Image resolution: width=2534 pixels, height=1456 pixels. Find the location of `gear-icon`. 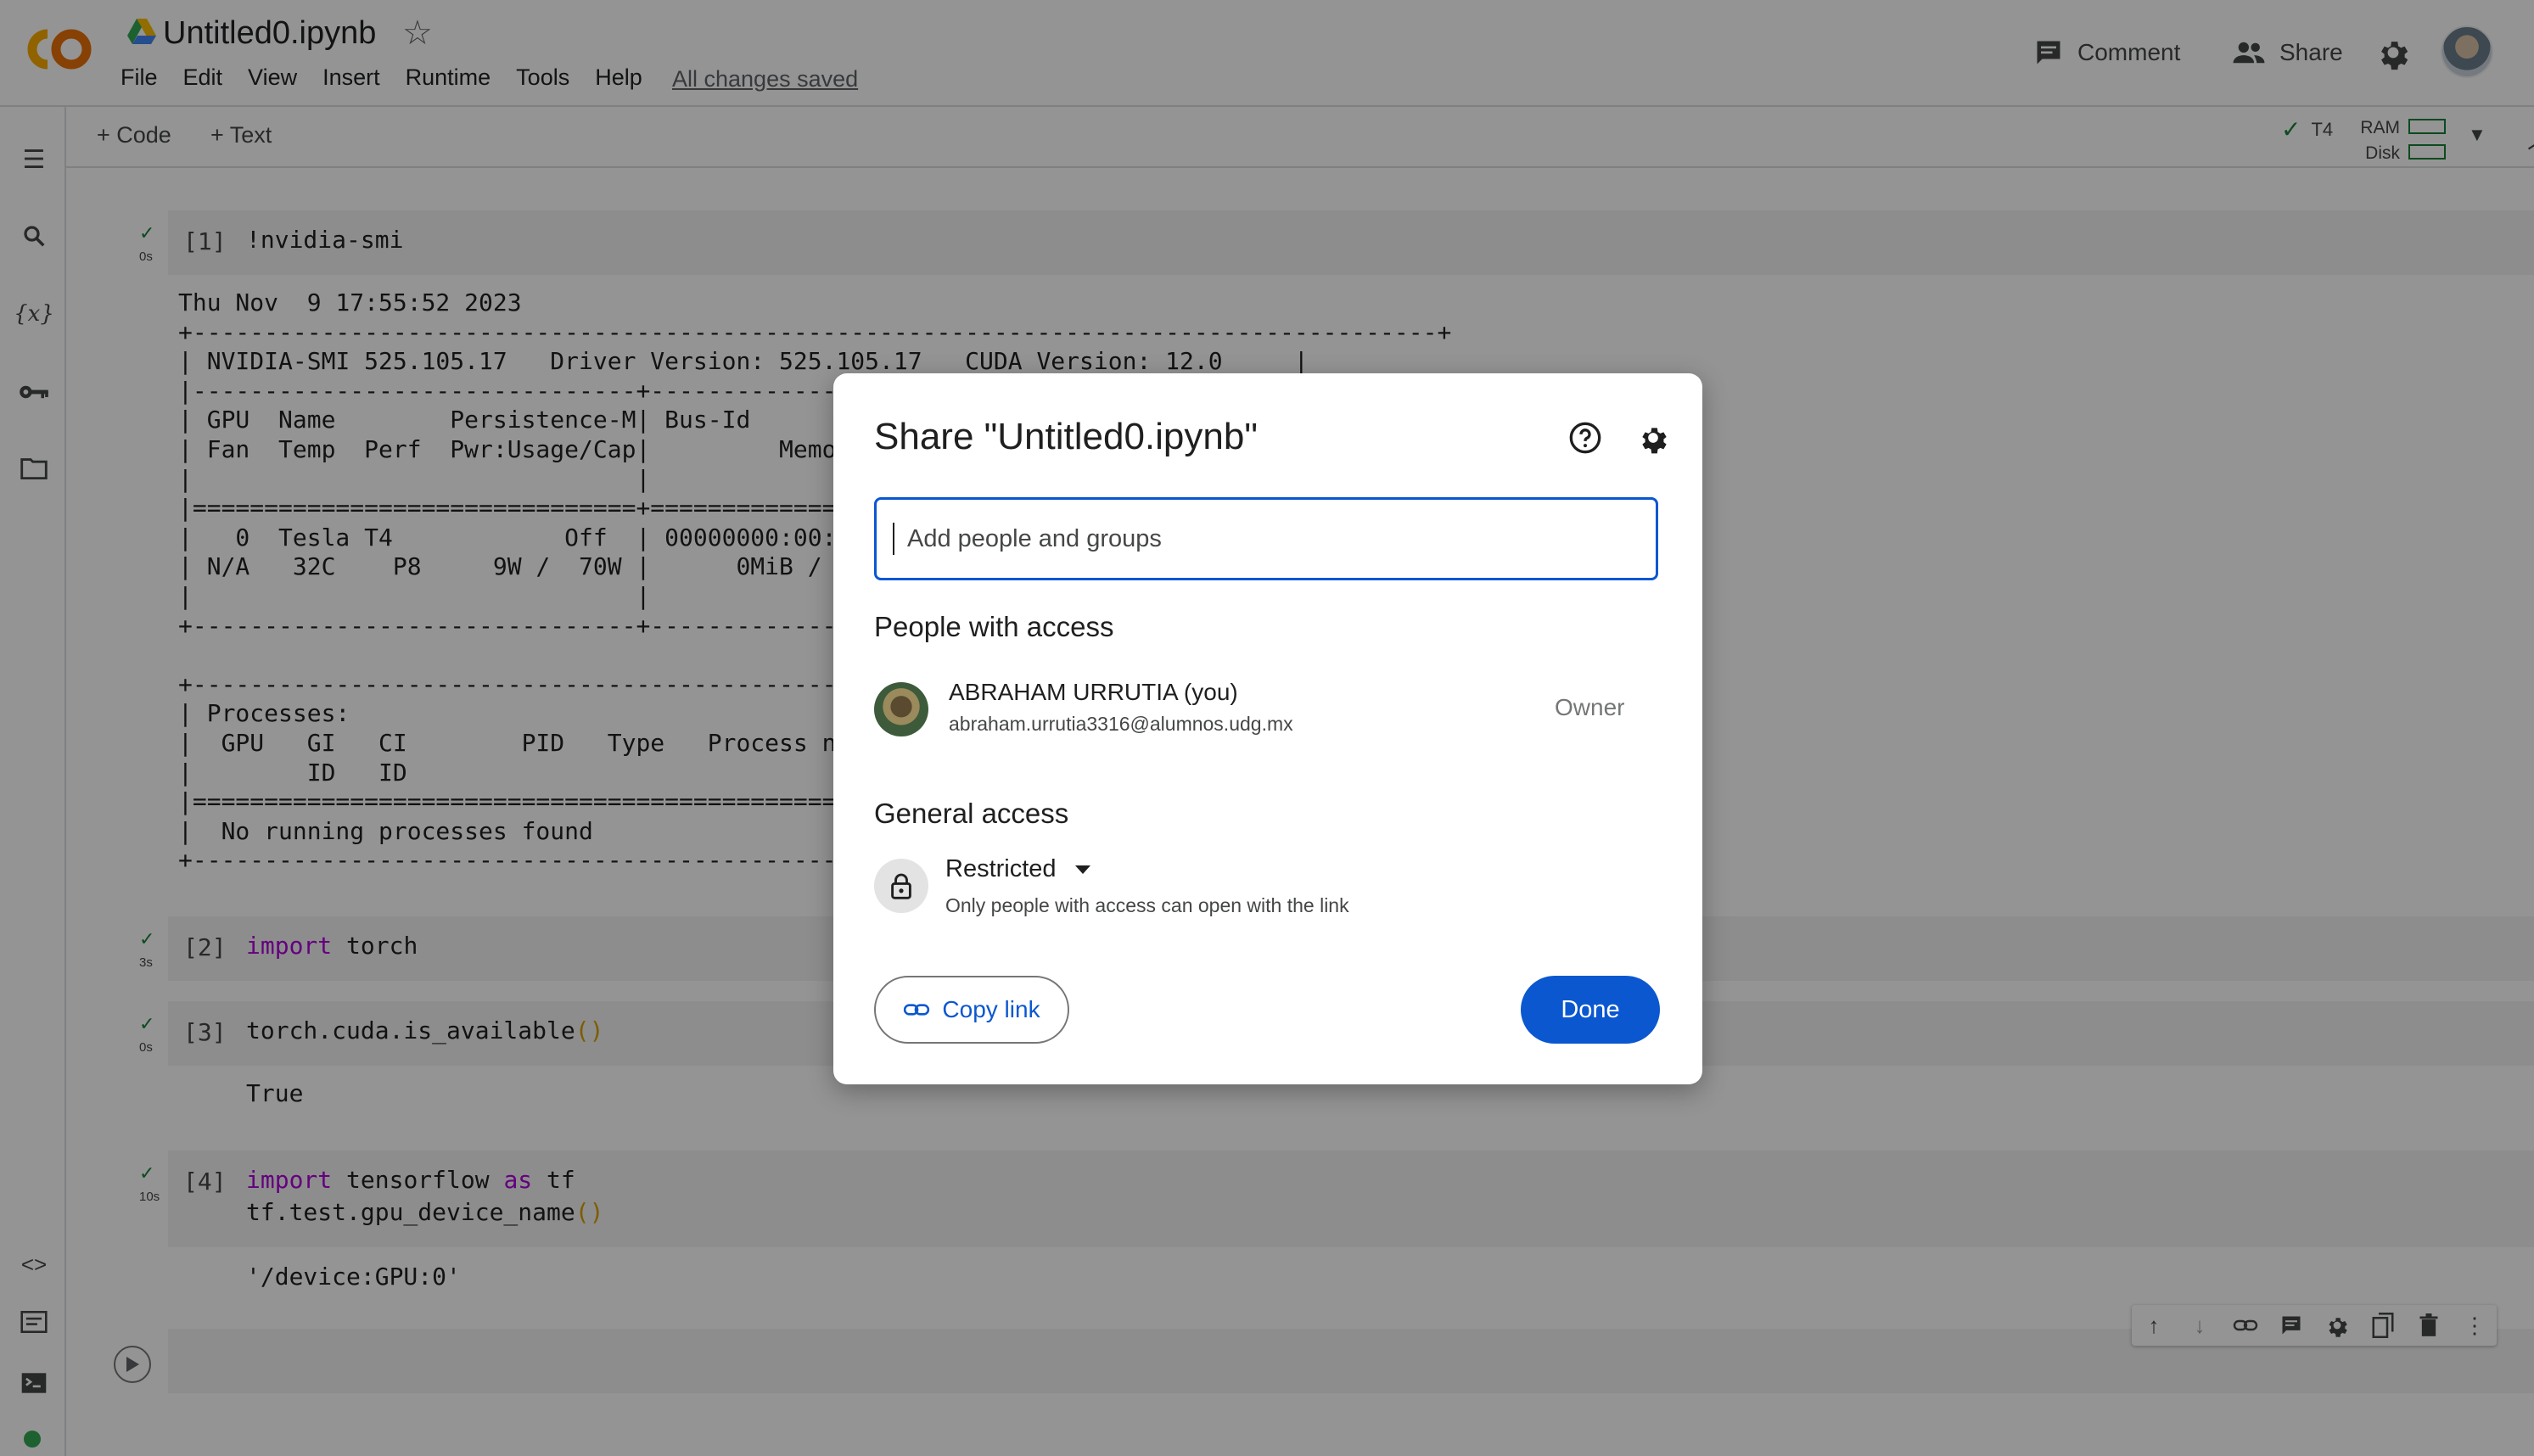

gear-icon is located at coordinates (1653, 438).